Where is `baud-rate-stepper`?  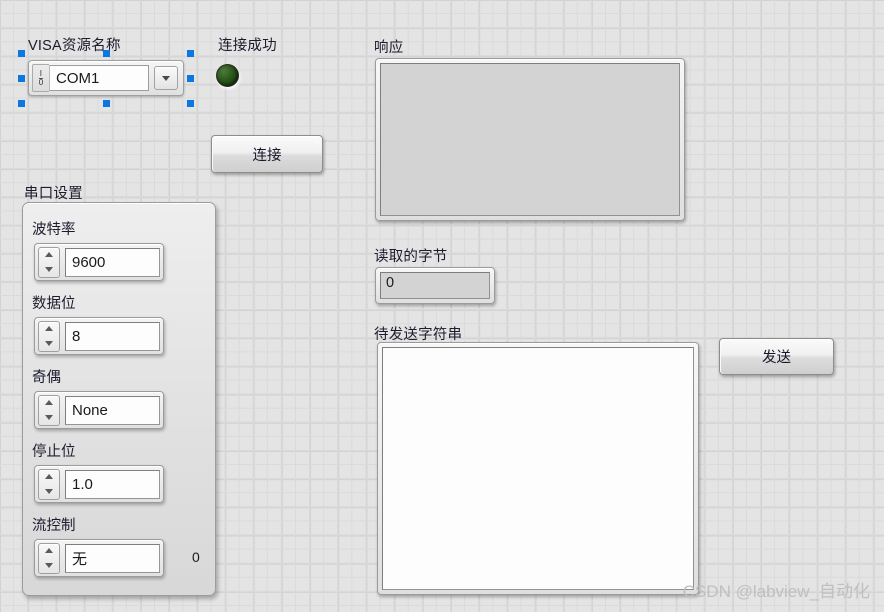 baud-rate-stepper is located at coordinates (49, 262).